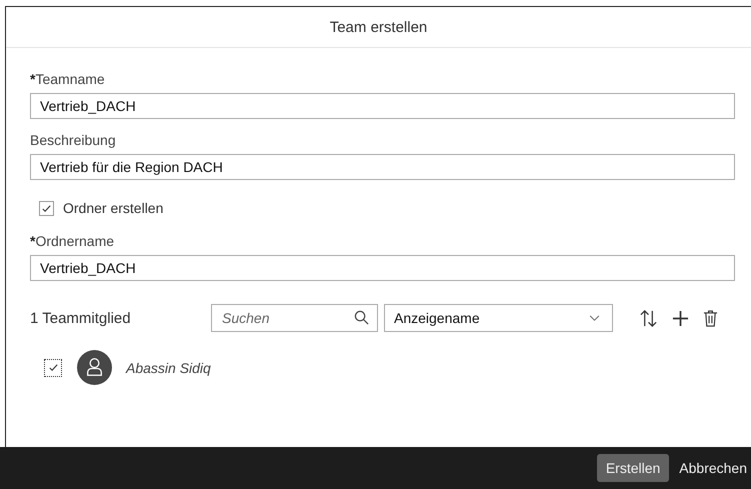 This screenshot has width=751, height=489. What do you see at coordinates (74, 241) in the screenshot?
I see `field-label: Ordnername` at bounding box center [74, 241].